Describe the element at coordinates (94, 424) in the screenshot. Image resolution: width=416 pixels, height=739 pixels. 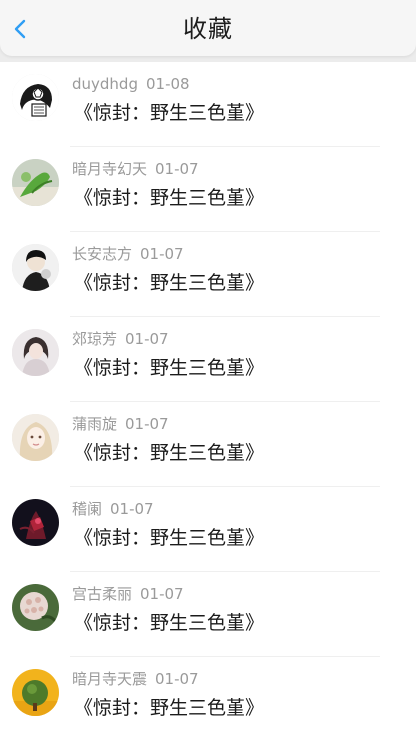
I see `username: 蒲雨旋` at that location.